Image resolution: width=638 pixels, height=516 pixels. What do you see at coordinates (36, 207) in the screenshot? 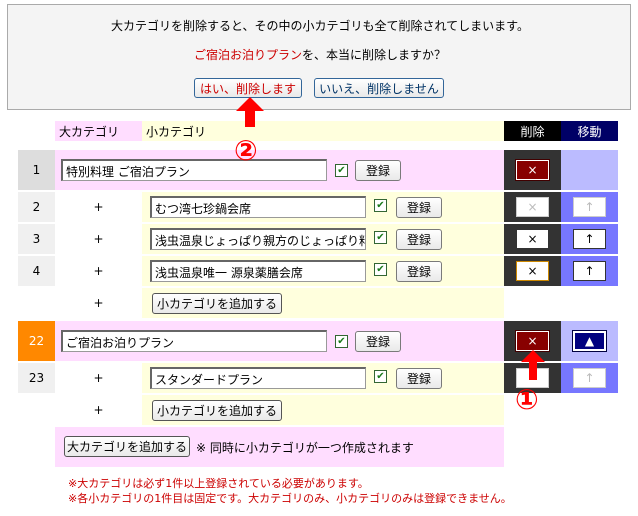
I see `row-number: 2` at bounding box center [36, 207].